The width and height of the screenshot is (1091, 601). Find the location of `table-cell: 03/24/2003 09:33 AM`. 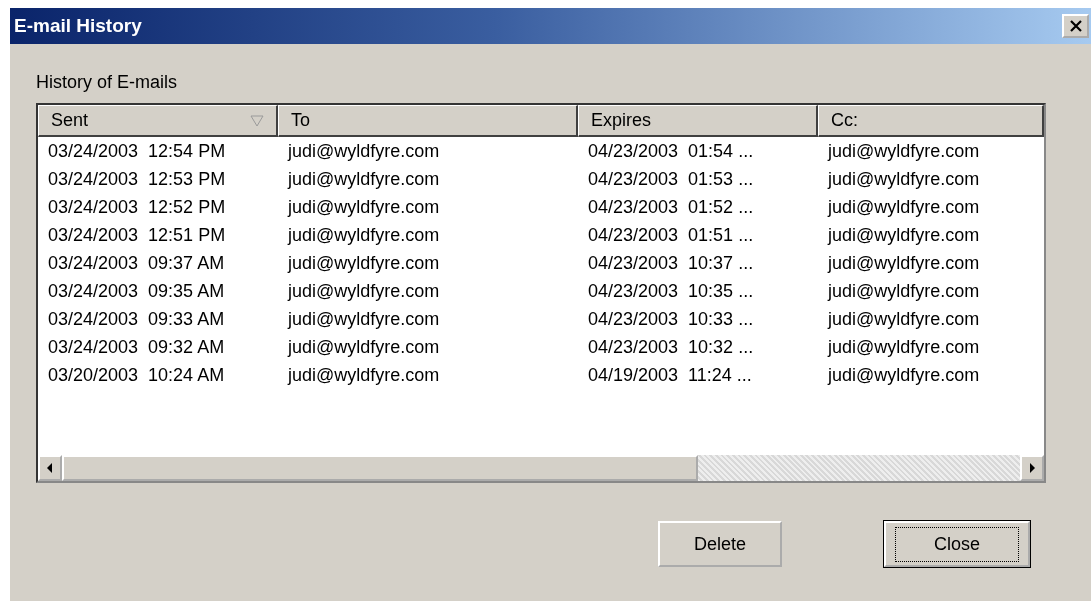

table-cell: 03/24/2003 09:33 AM is located at coordinates (136, 318).